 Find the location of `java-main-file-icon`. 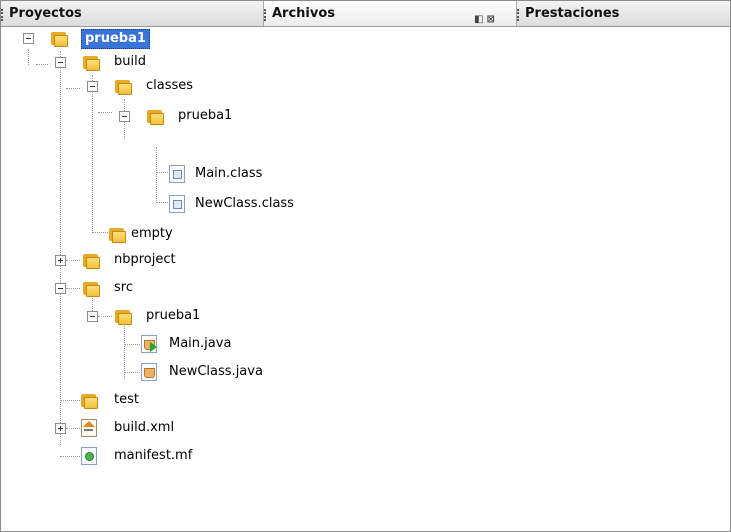

java-main-file-icon is located at coordinates (149, 344).